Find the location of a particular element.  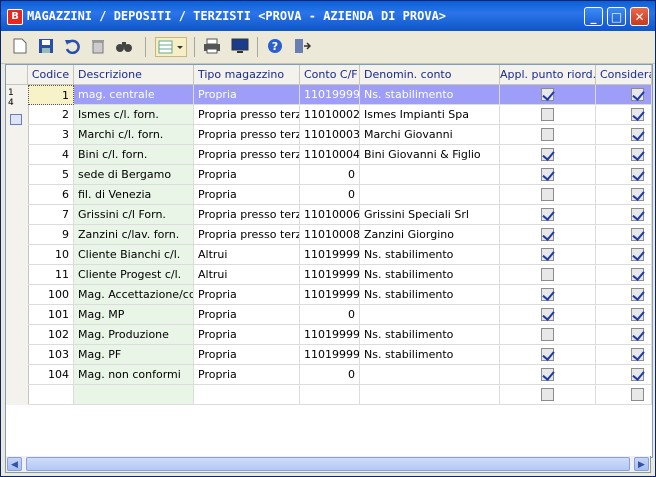

column-header-codice: Codice is located at coordinates (51, 75).